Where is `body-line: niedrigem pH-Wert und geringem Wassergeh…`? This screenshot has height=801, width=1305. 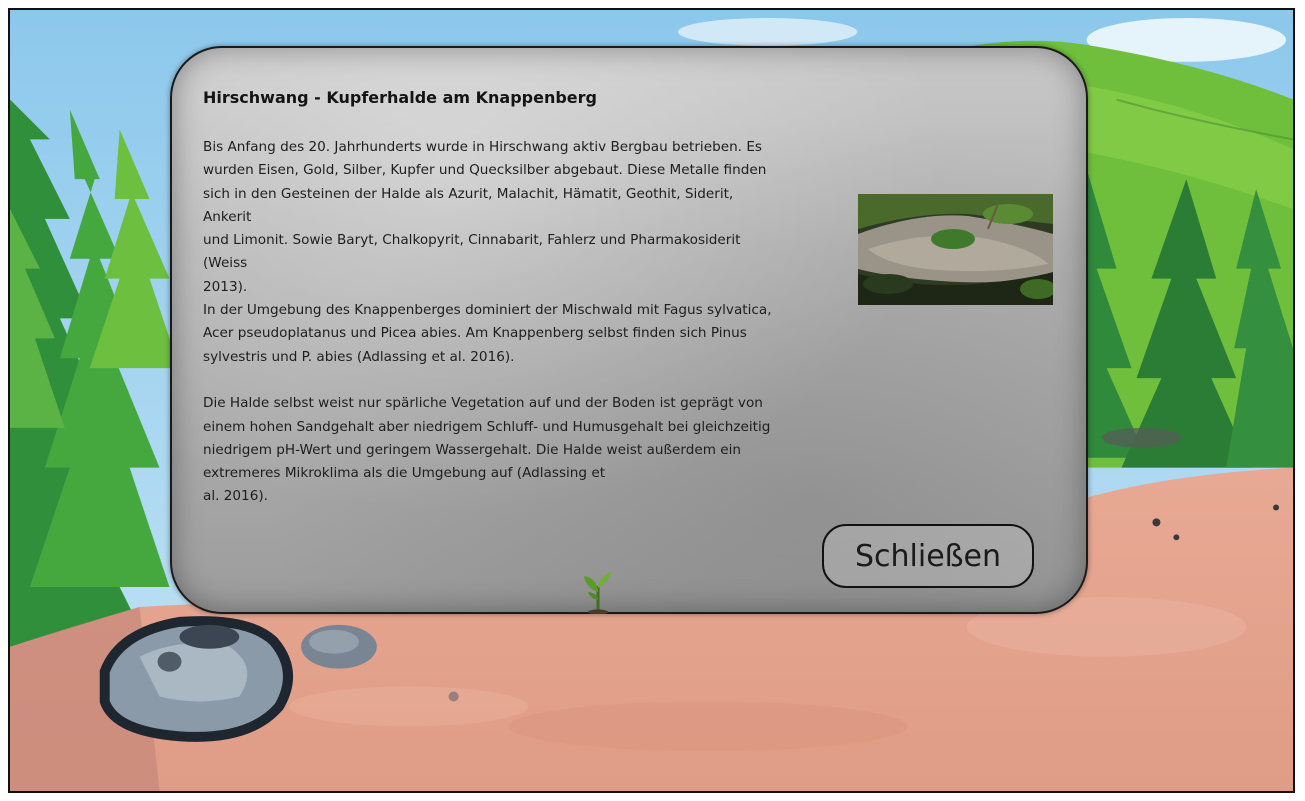
body-line: niedrigem pH-Wert und geringem Wassergeh… is located at coordinates (472, 449).